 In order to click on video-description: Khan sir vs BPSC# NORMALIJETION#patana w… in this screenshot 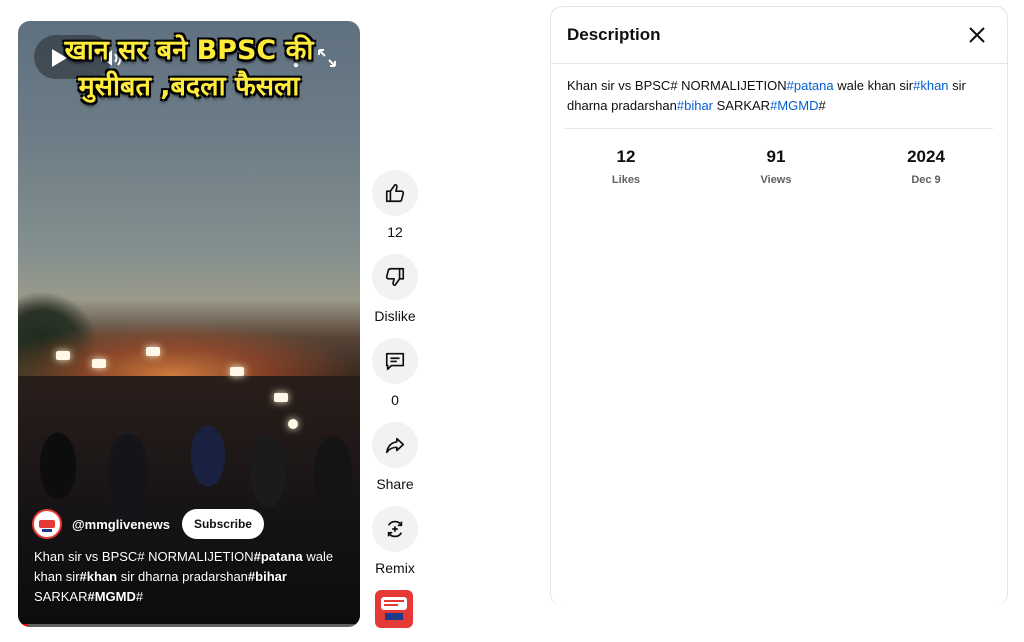, I will do `click(190, 577)`.